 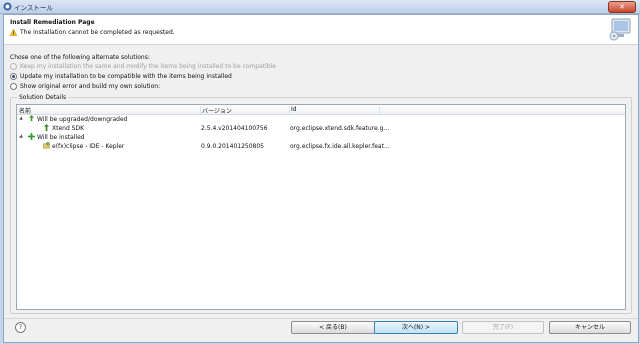 What do you see at coordinates (43, 97) in the screenshot?
I see `solution-details-label: Solution Details` at bounding box center [43, 97].